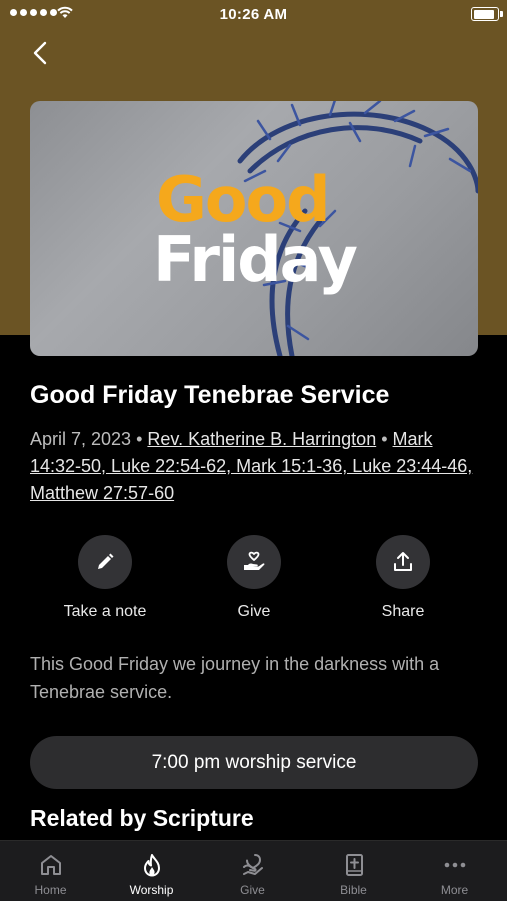 Image resolution: width=507 pixels, height=901 pixels. I want to click on take-note-button: Take a note, so click(105, 578).